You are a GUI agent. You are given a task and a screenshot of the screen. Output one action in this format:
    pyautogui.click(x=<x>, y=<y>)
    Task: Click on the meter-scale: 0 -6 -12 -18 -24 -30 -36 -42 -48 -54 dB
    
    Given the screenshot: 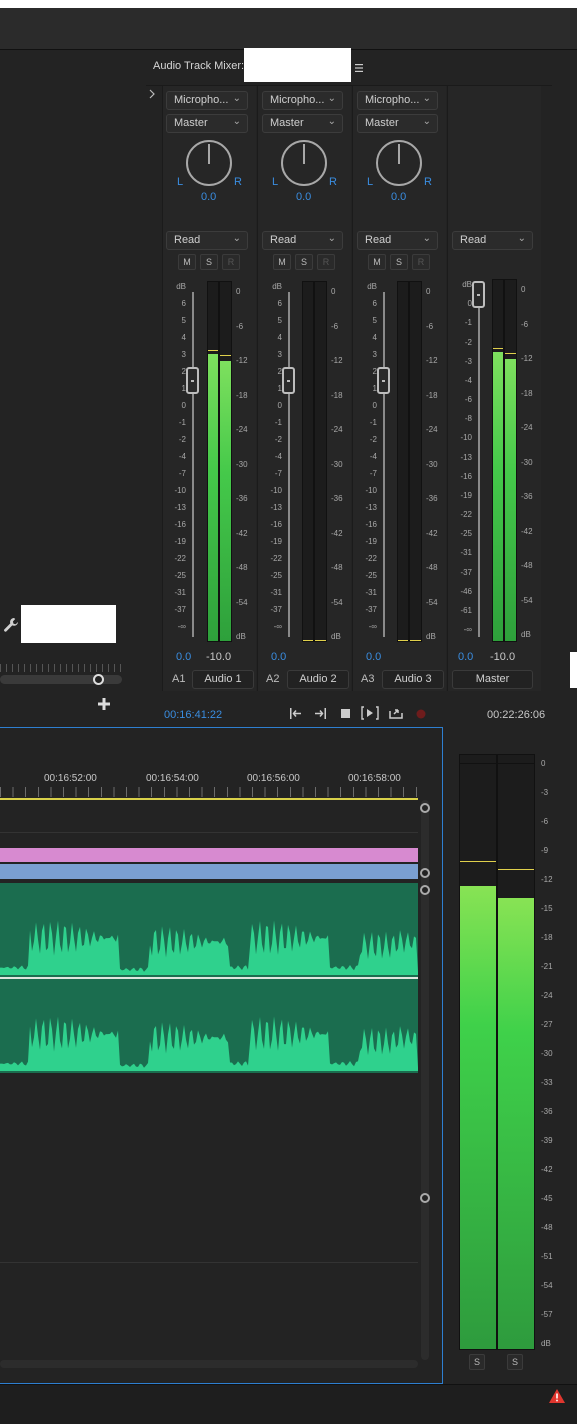 What is the action you would take?
    pyautogui.click(x=245, y=464)
    